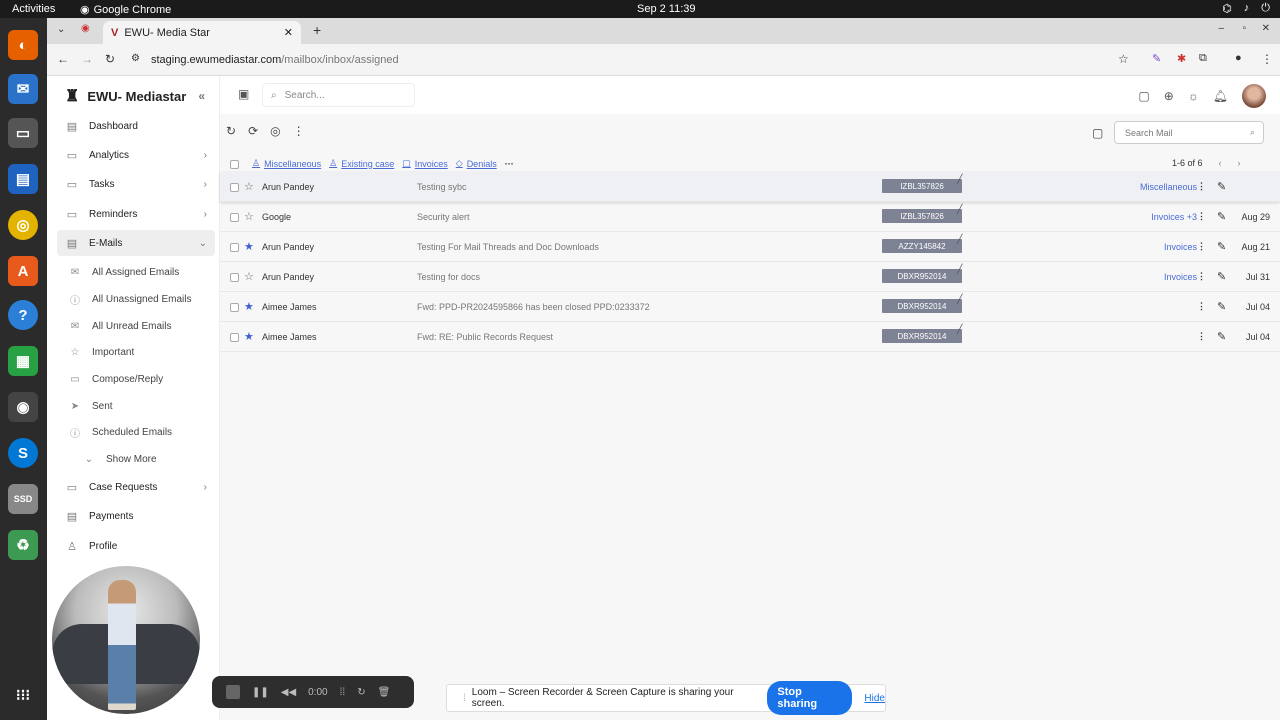 This screenshot has width=1280, height=720. I want to click on subnav-compose: ▭ Compose/Reply, so click(115, 379).